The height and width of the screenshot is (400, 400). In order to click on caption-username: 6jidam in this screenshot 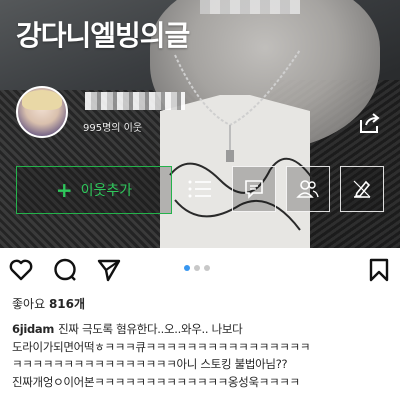, I will do `click(33, 329)`.